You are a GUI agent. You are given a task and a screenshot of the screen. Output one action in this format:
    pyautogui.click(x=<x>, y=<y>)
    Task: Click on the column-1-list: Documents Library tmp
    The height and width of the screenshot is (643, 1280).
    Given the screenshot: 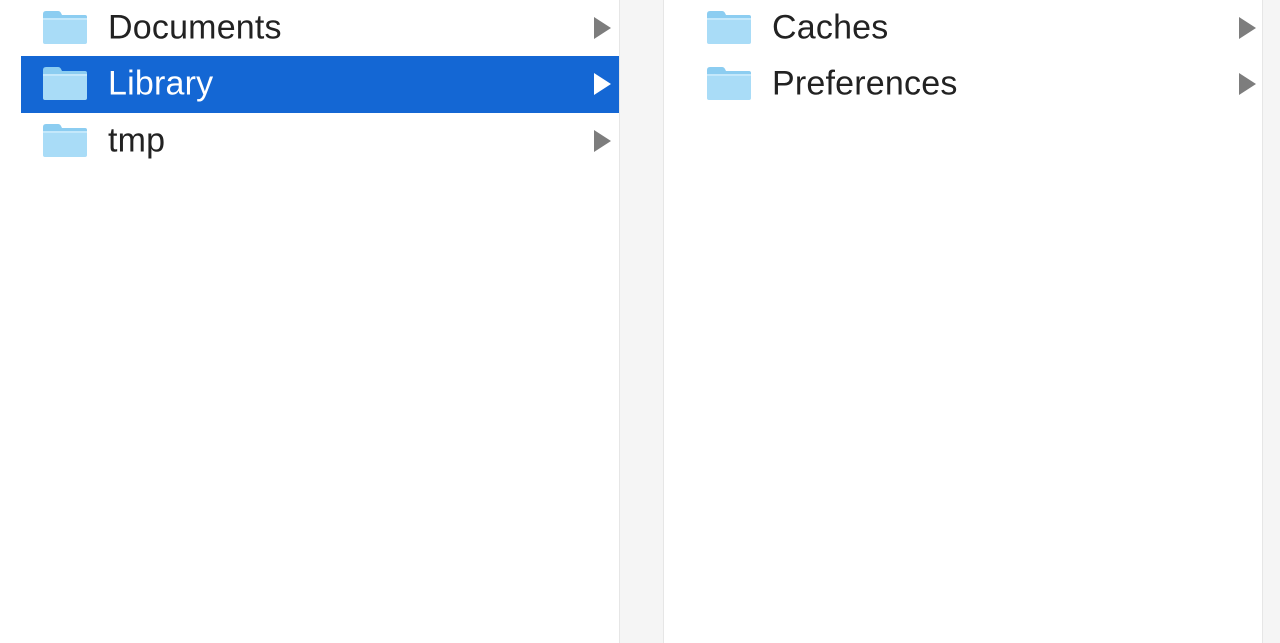 What is the action you would take?
    pyautogui.click(x=320, y=84)
    